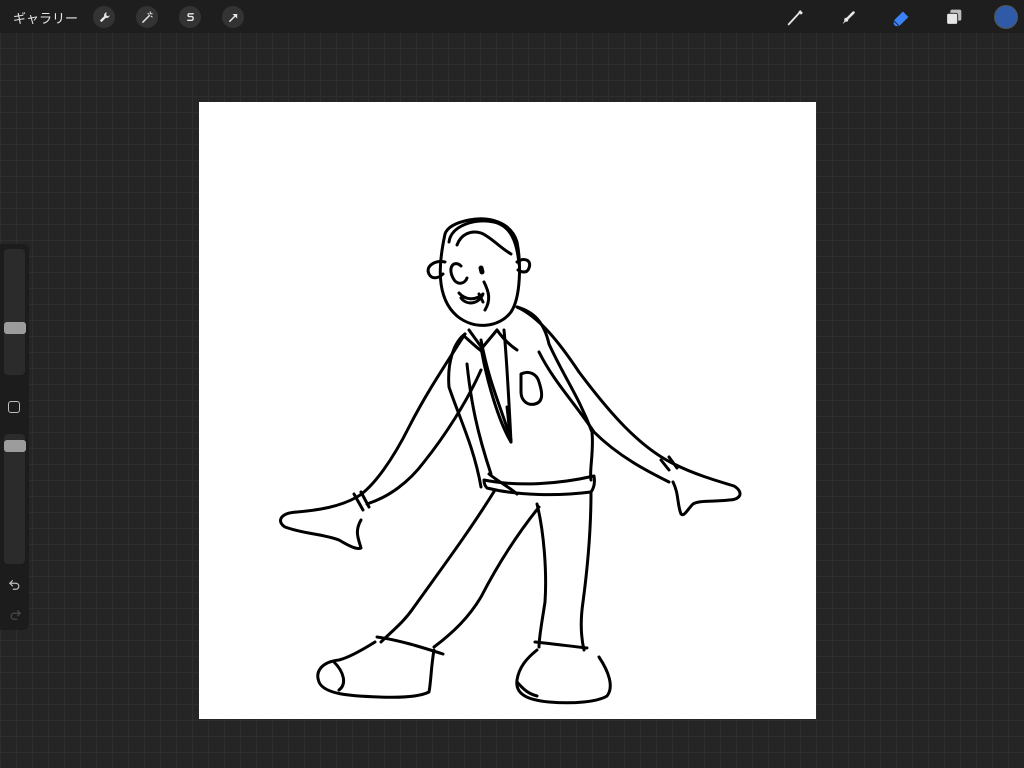 The height and width of the screenshot is (768, 1024). Describe the element at coordinates (14, 499) in the screenshot. I see `opacity-slider` at that location.